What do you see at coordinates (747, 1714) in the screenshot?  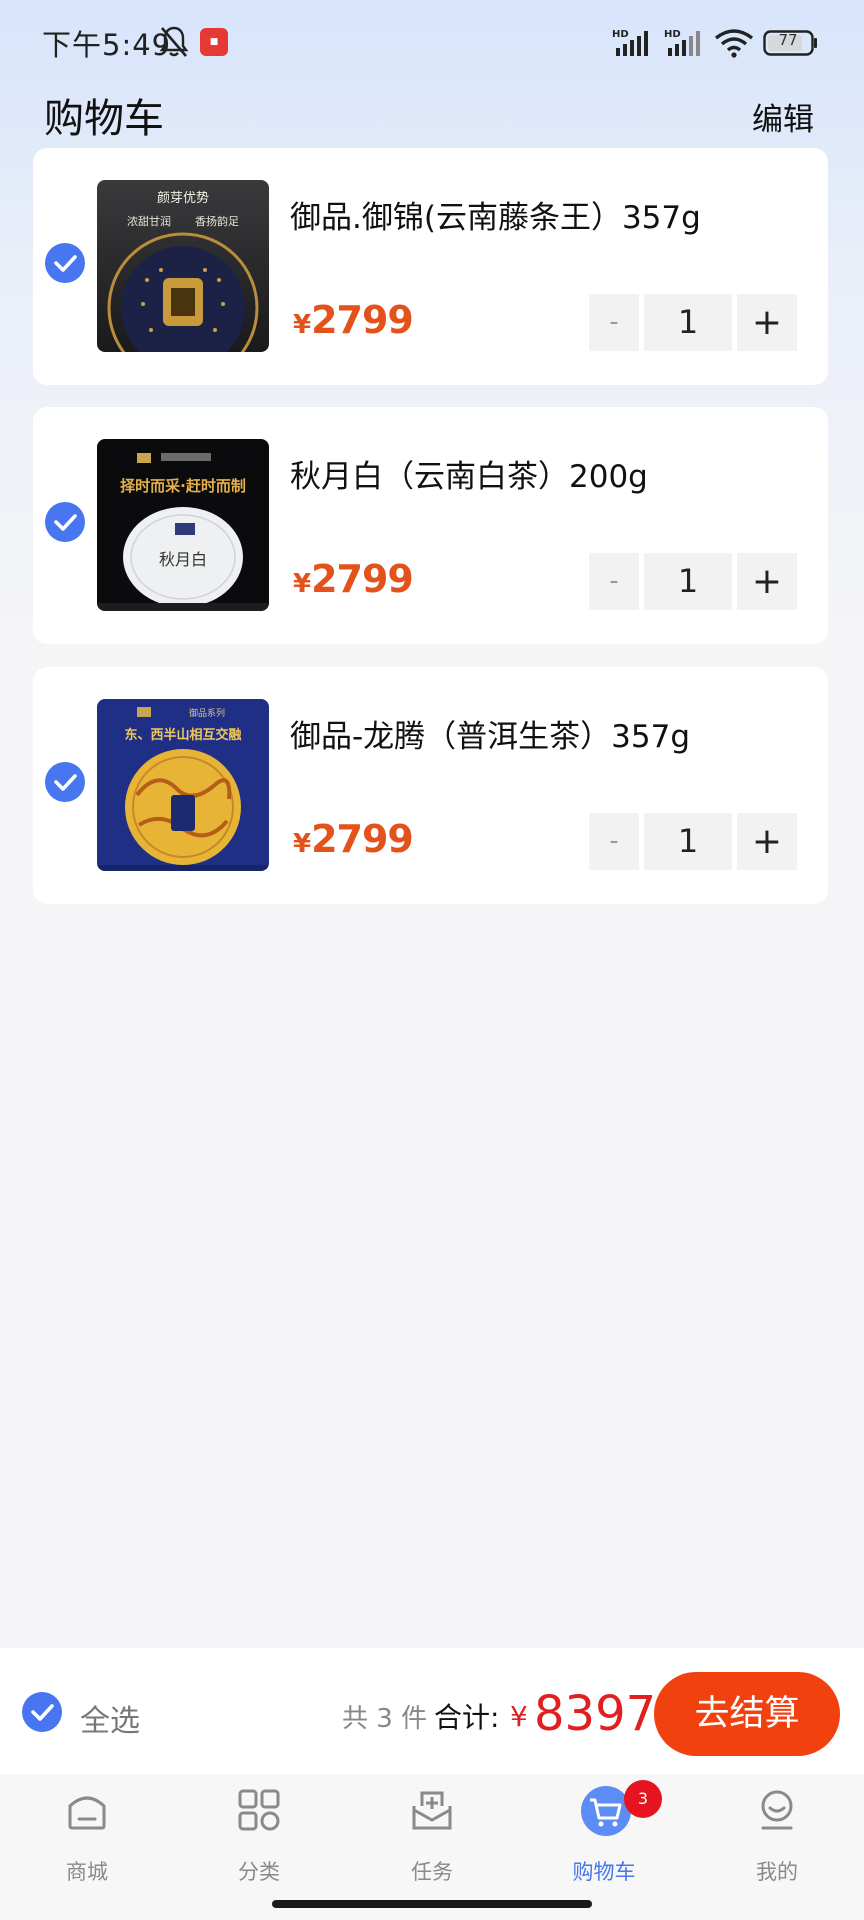 I see `checkout-button: 去结算` at bounding box center [747, 1714].